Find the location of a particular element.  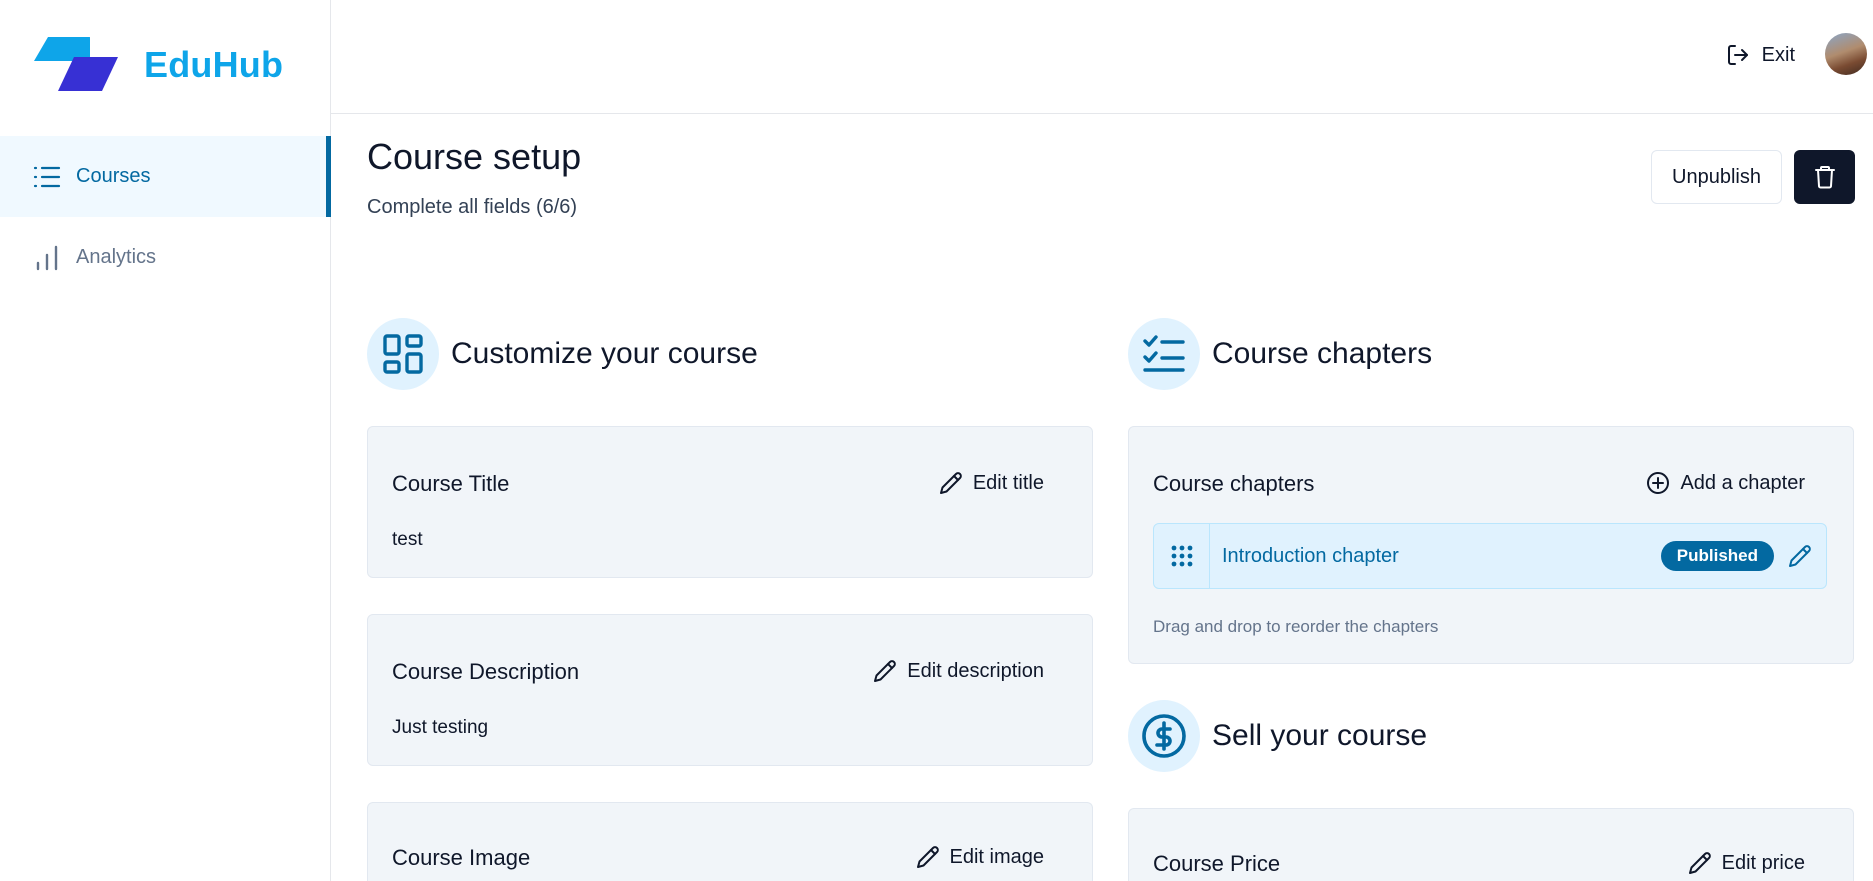

exit-button: Exit is located at coordinates (1760, 55).